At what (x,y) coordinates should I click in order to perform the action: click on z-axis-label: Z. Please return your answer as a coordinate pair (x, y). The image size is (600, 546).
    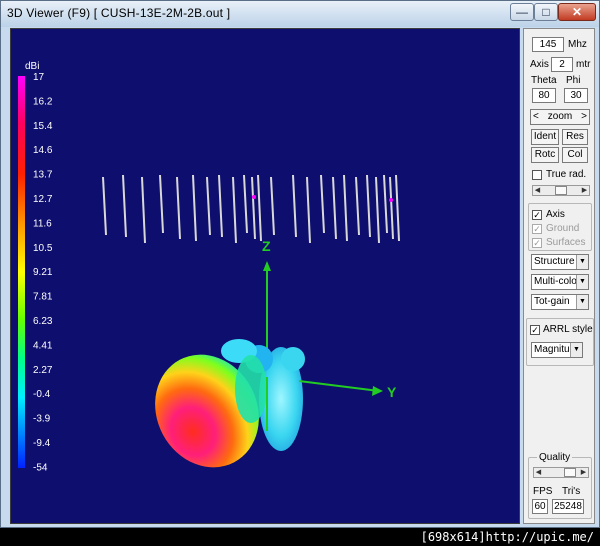
    Looking at the image, I should click on (266, 246).